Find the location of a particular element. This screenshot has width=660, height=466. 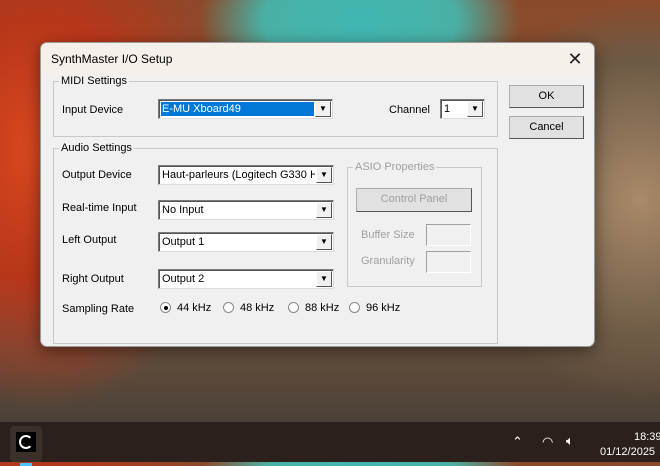

rate-label: 48 kHz is located at coordinates (257, 308).